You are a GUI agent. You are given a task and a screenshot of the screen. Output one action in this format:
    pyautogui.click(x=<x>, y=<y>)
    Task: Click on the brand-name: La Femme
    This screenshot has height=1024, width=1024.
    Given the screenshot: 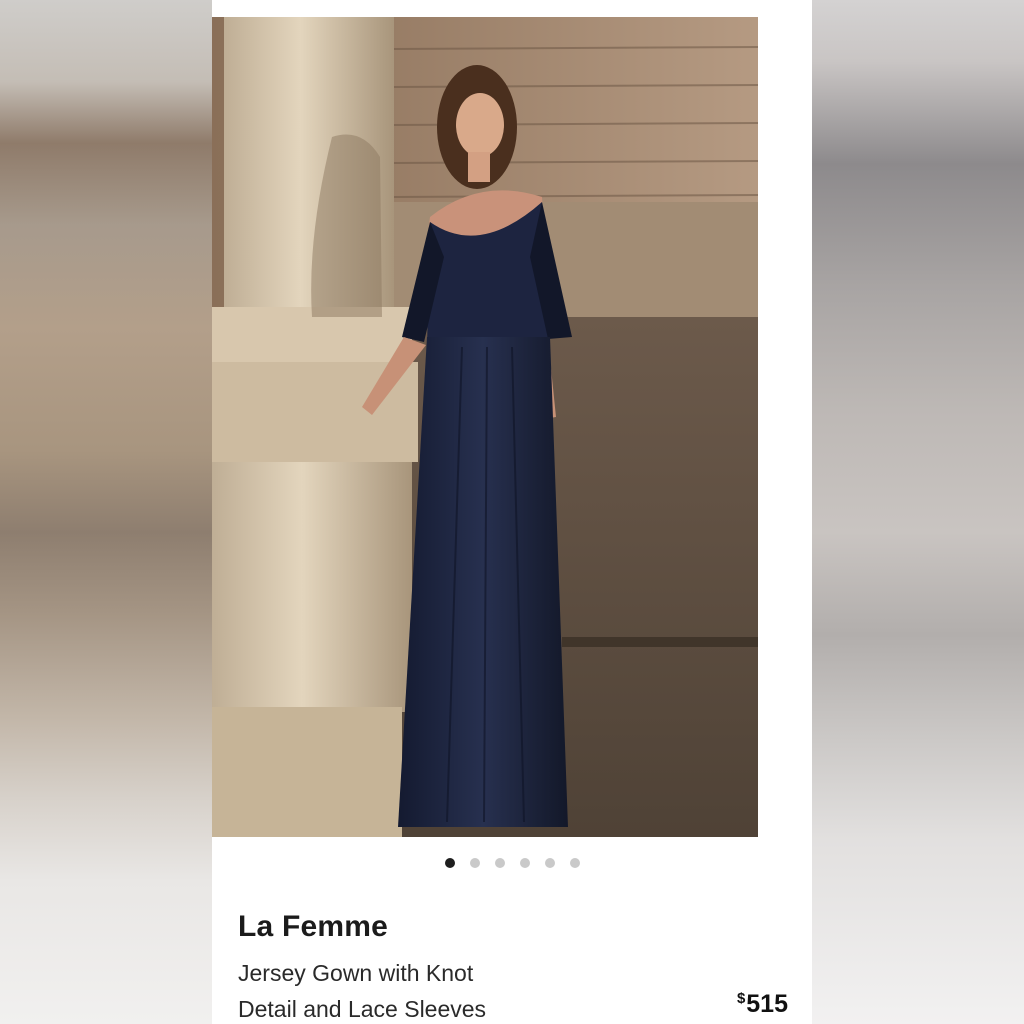 What is the action you would take?
    pyautogui.click(x=313, y=927)
    